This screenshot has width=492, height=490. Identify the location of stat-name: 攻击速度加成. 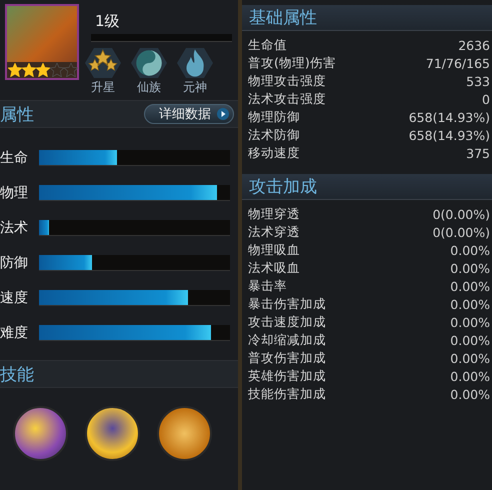
(287, 322).